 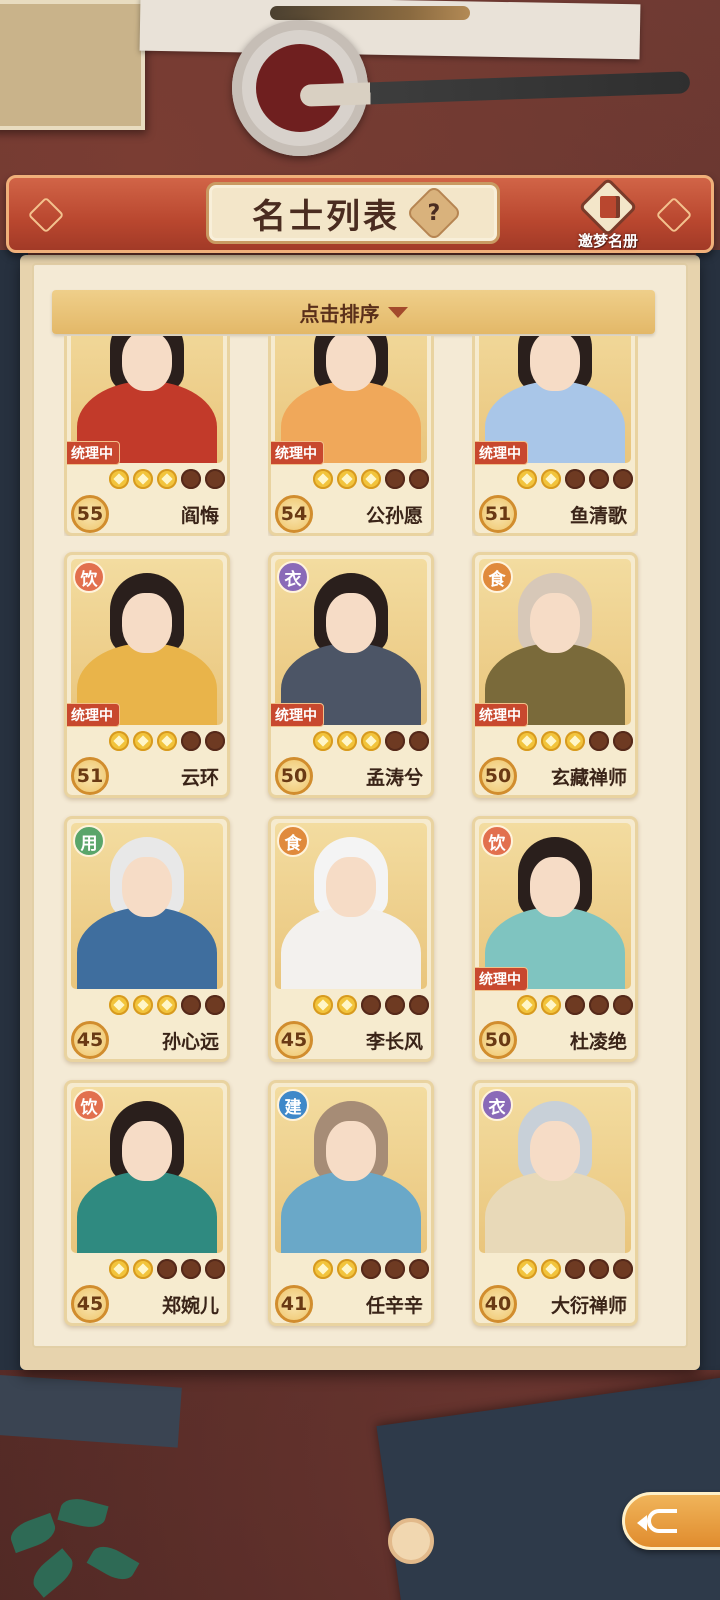 I want to click on scholar-name: 阎悔, so click(x=199, y=516).